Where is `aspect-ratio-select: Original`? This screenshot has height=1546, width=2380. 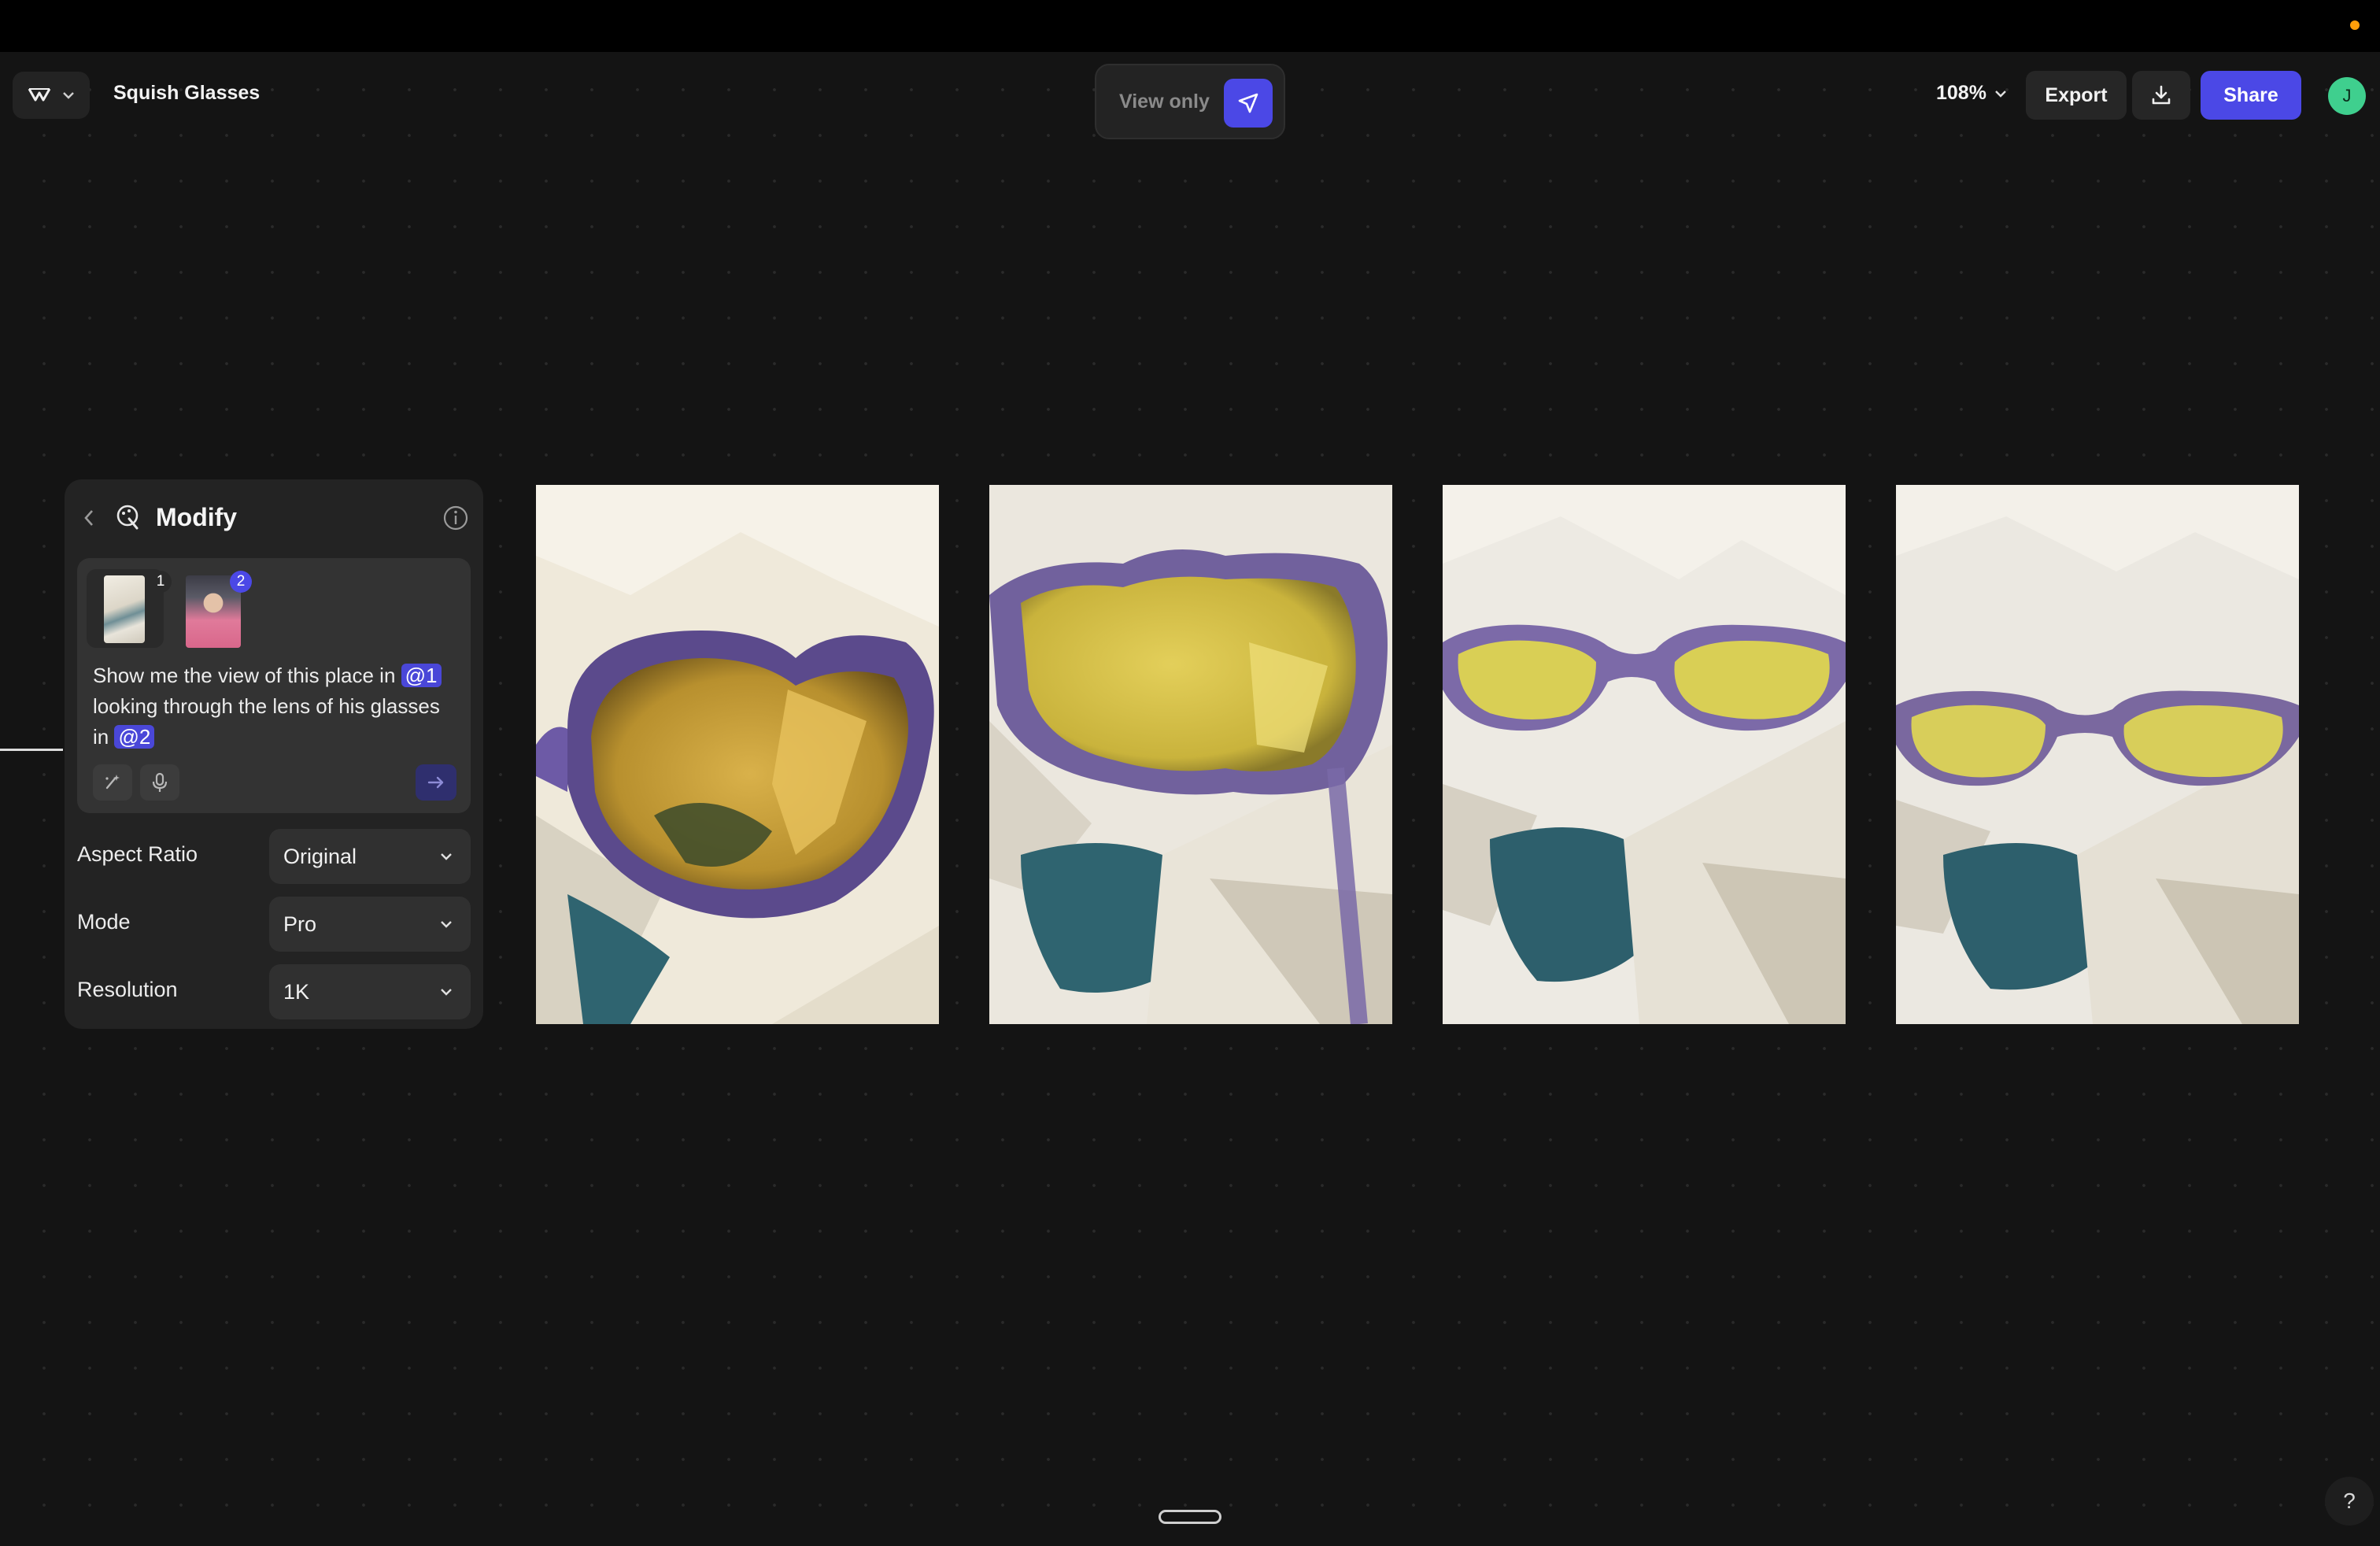 aspect-ratio-select: Original is located at coordinates (370, 857).